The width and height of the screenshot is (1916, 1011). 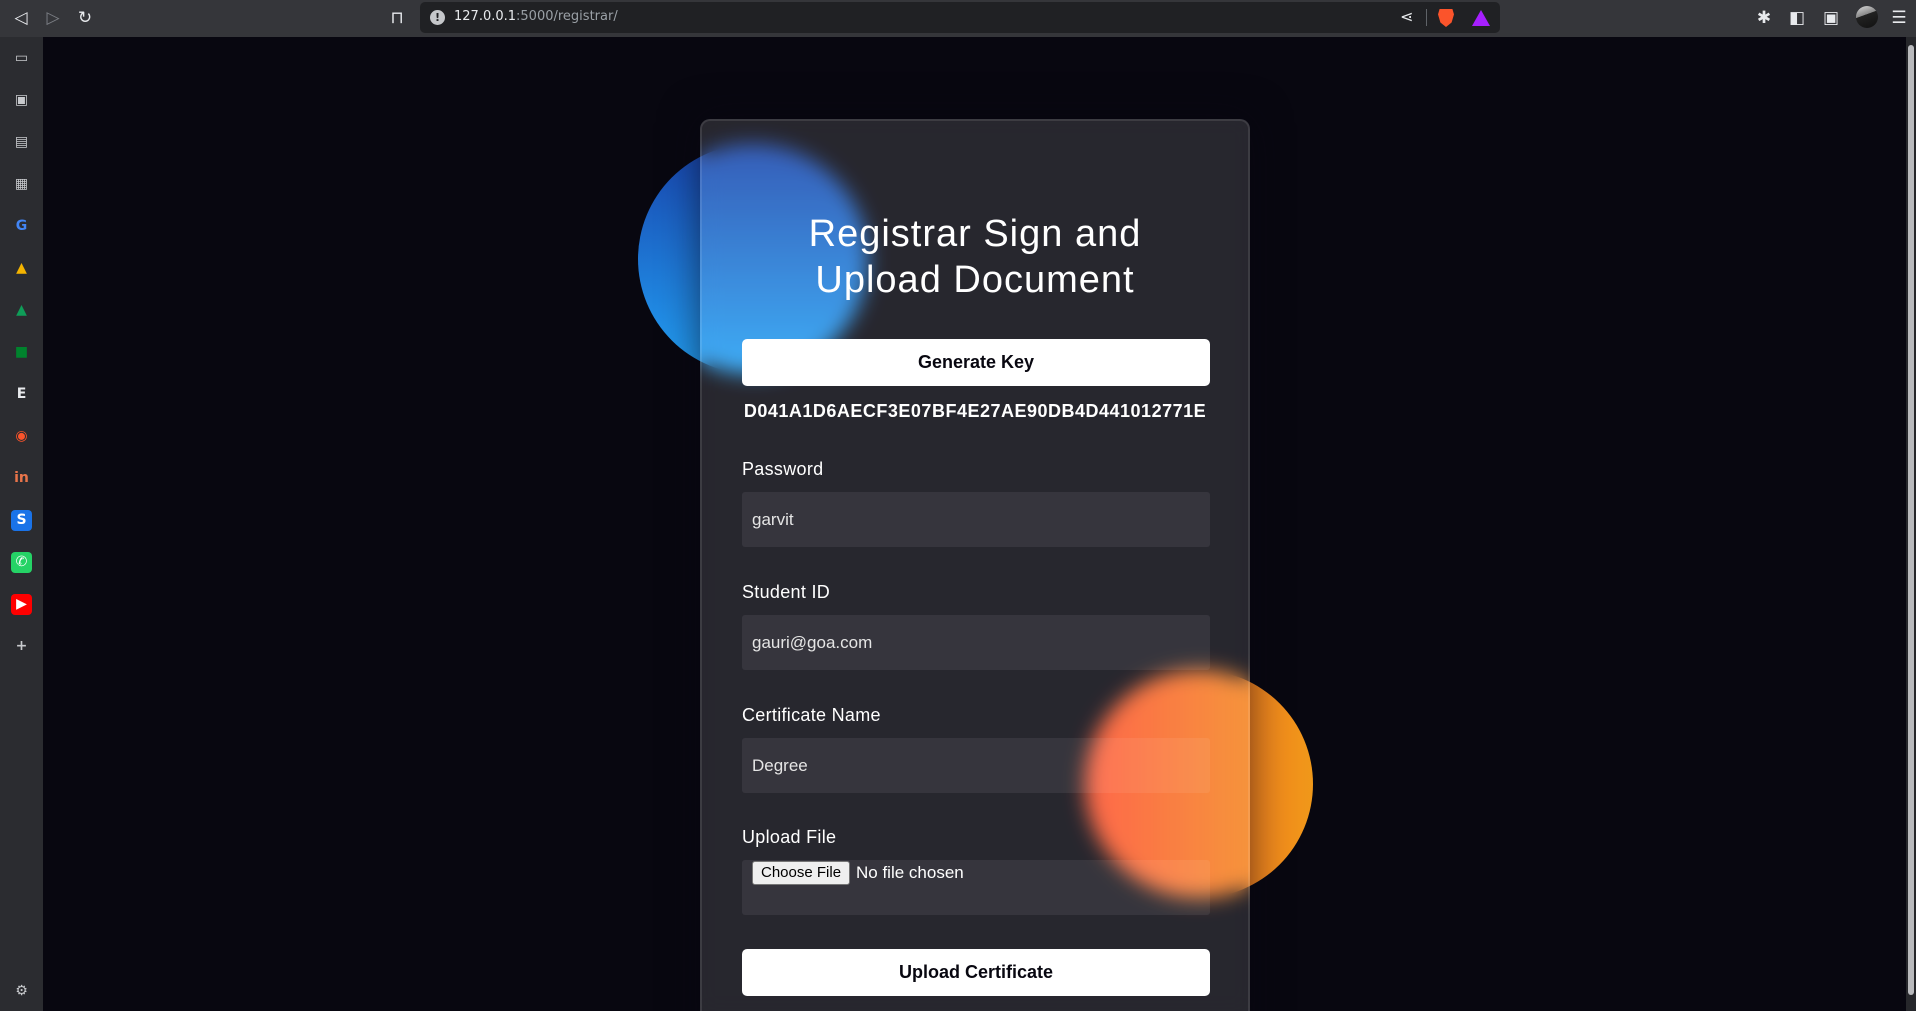 I want to click on scroll-thumb, so click(x=1911, y=520).